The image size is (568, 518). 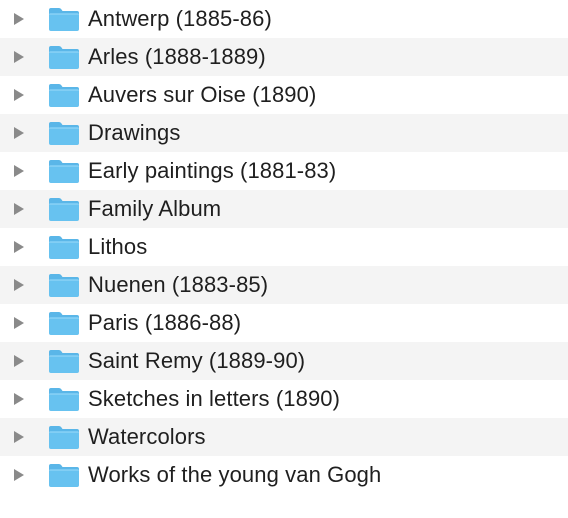 What do you see at coordinates (284, 323) in the screenshot?
I see `folder-row: Paris (1886-88)` at bounding box center [284, 323].